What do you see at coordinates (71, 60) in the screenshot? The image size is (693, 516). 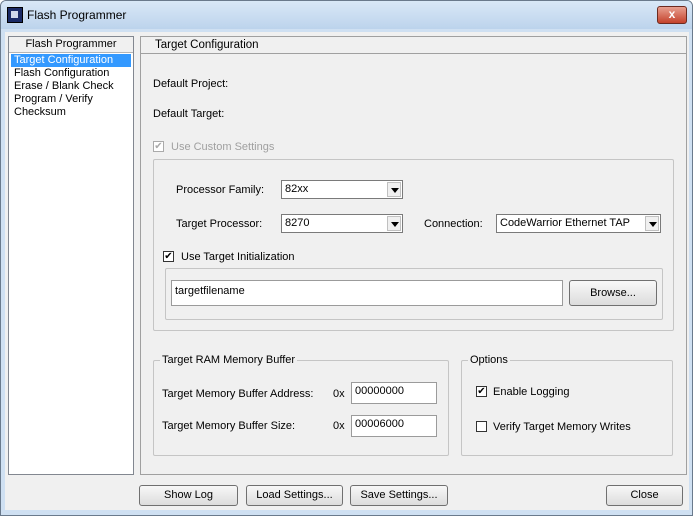 I see `sidebar-item-target-configuration: Target Configuration` at bounding box center [71, 60].